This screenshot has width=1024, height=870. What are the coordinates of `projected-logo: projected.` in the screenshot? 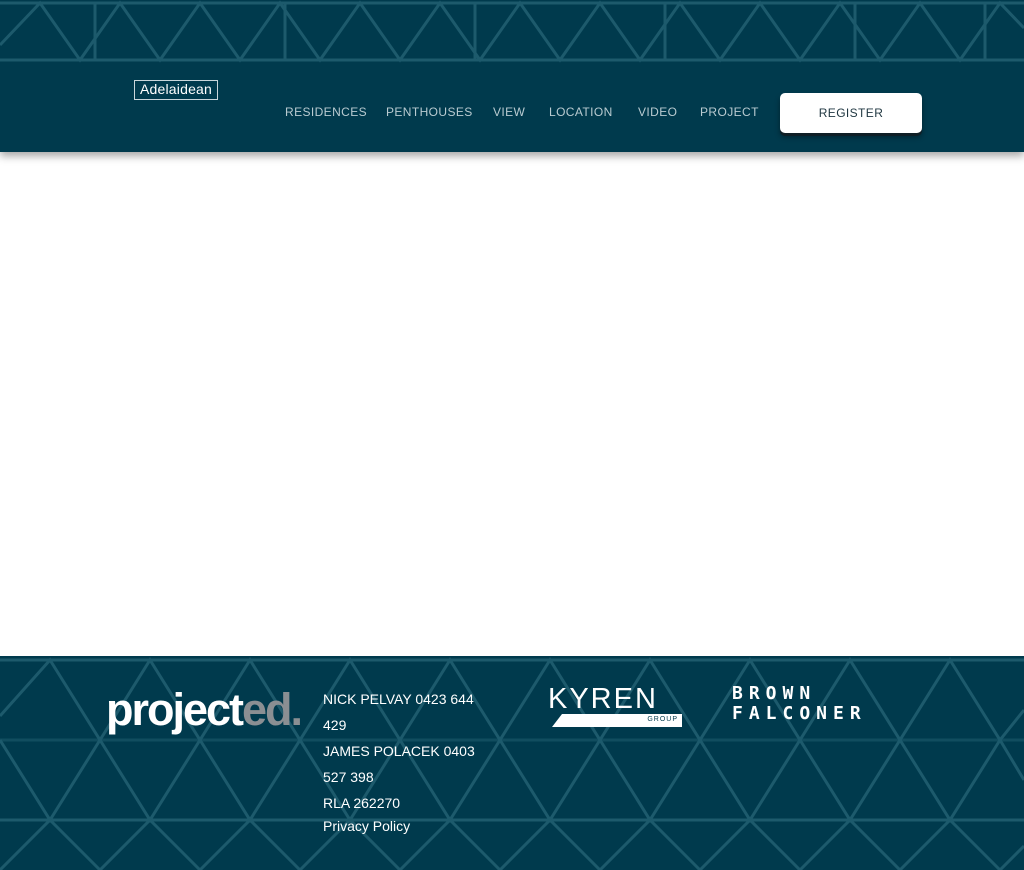 It's located at (204, 710).